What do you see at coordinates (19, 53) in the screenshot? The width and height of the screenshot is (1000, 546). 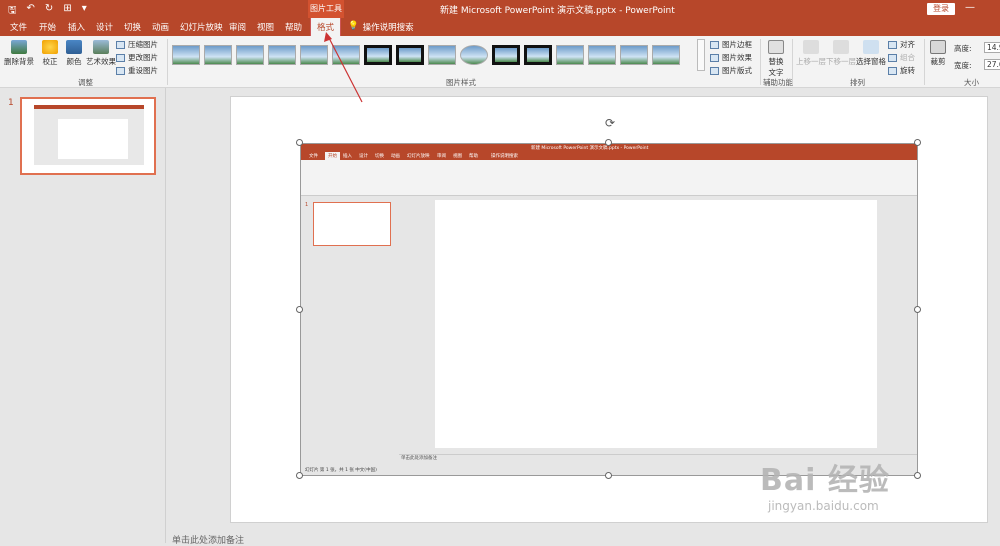 I see `remove-background-button: 删除背景` at bounding box center [19, 53].